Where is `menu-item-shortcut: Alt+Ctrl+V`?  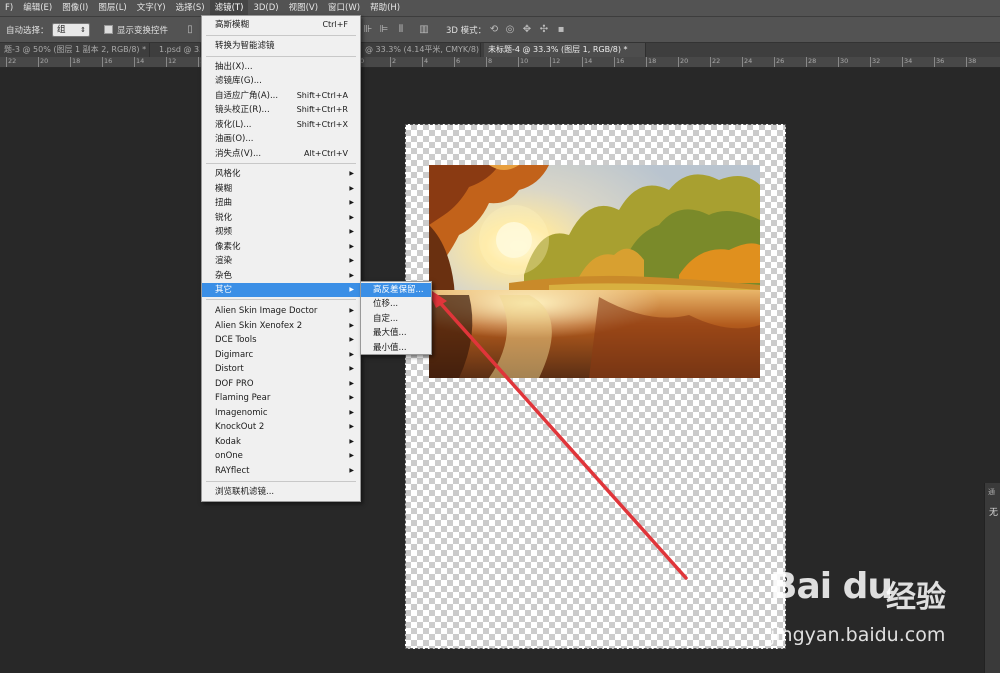
menu-item-shortcut: Alt+Ctrl+V is located at coordinates (326, 153).